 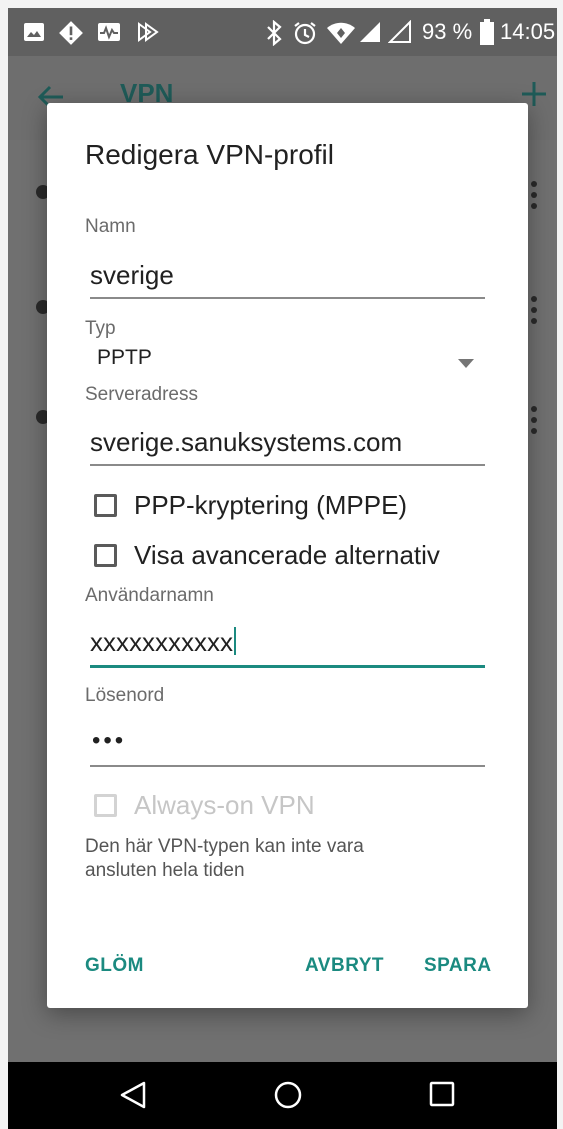 I want to click on always-on-checkbox, so click(x=105, y=805).